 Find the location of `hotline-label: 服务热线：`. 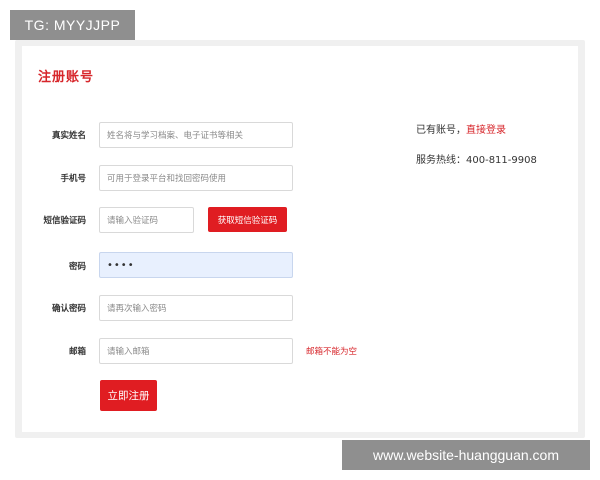

hotline-label: 服务热线： is located at coordinates (441, 160).